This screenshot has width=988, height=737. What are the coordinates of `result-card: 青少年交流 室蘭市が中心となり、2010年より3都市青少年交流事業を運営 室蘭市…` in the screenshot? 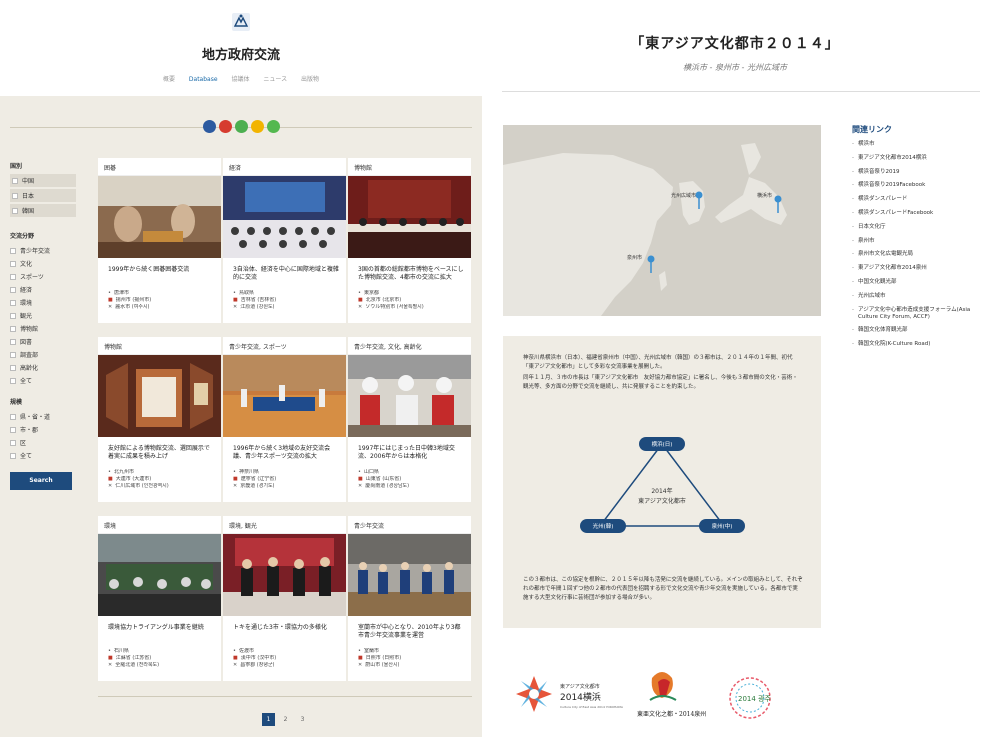 It's located at (409, 598).